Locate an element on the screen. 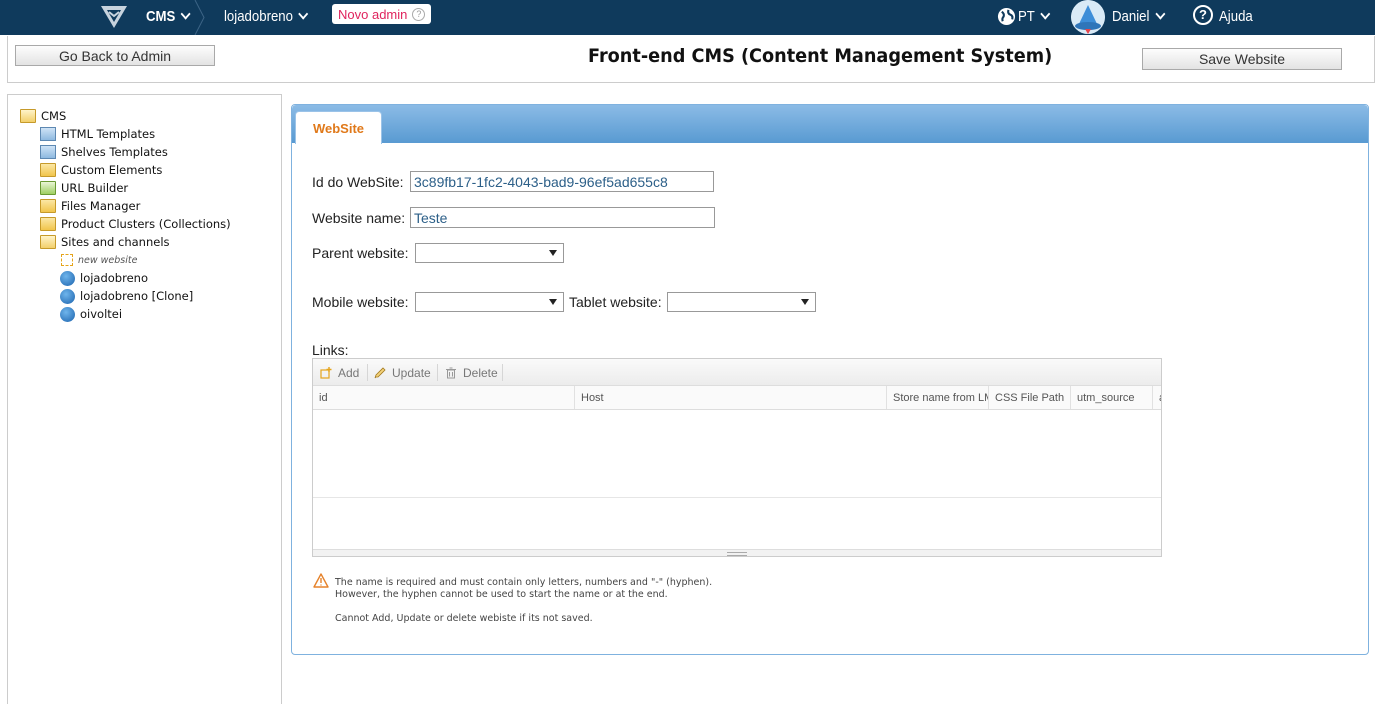 This screenshot has width=1375, height=704. parent-label: Parent website: is located at coordinates (360, 253).